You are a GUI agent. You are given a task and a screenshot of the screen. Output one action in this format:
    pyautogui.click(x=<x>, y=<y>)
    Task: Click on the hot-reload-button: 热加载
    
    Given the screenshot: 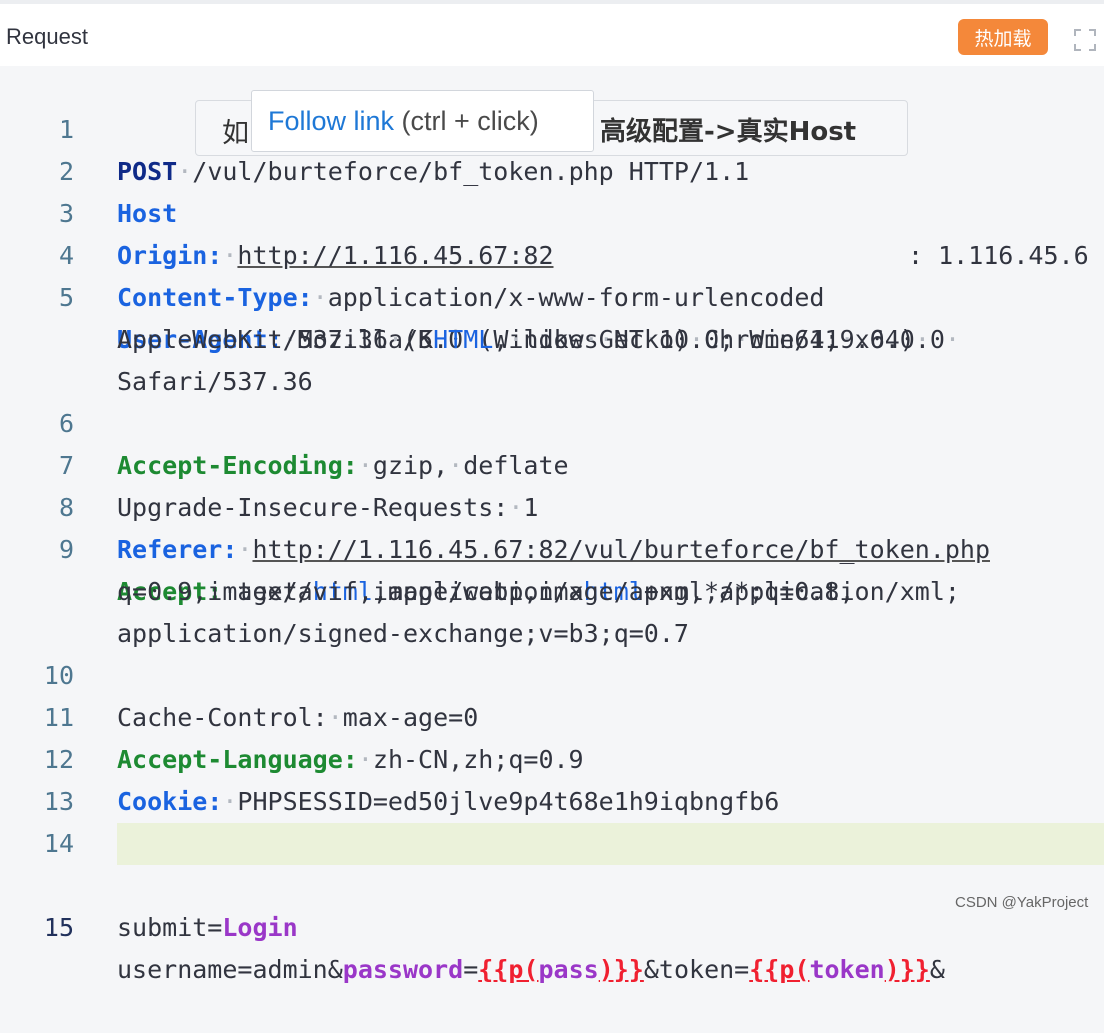 What is the action you would take?
    pyautogui.click(x=1003, y=37)
    